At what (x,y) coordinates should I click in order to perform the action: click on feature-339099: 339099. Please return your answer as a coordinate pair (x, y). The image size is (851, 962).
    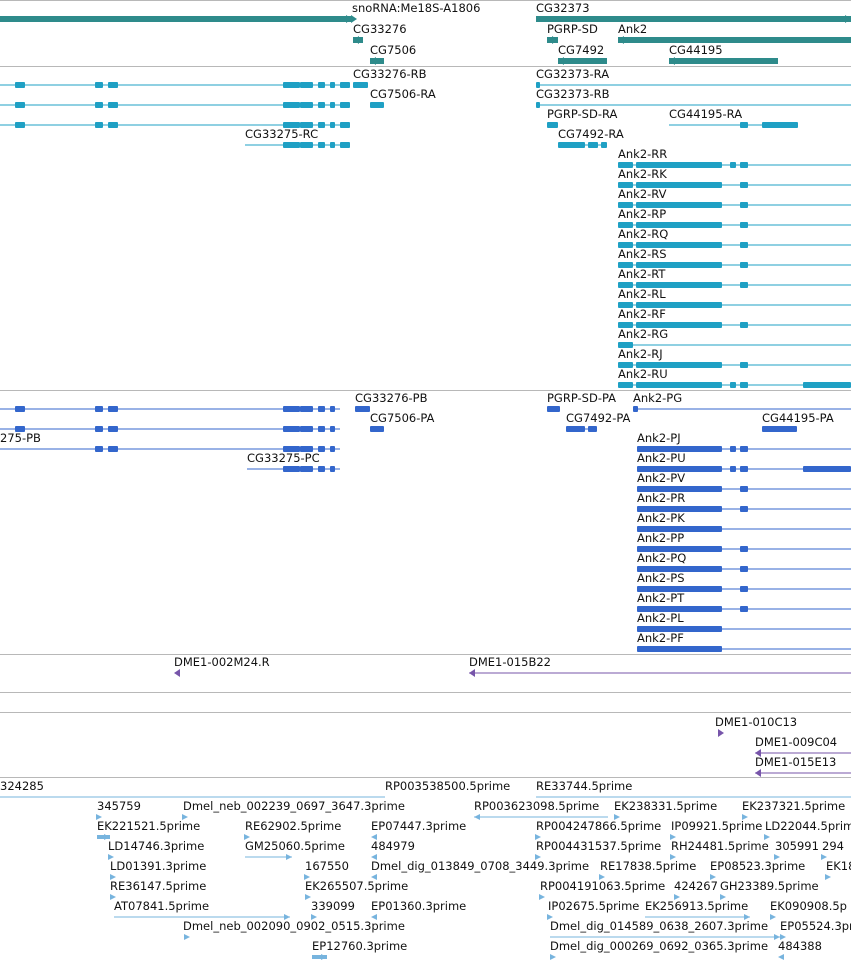
    Looking at the image, I should click on (333, 909).